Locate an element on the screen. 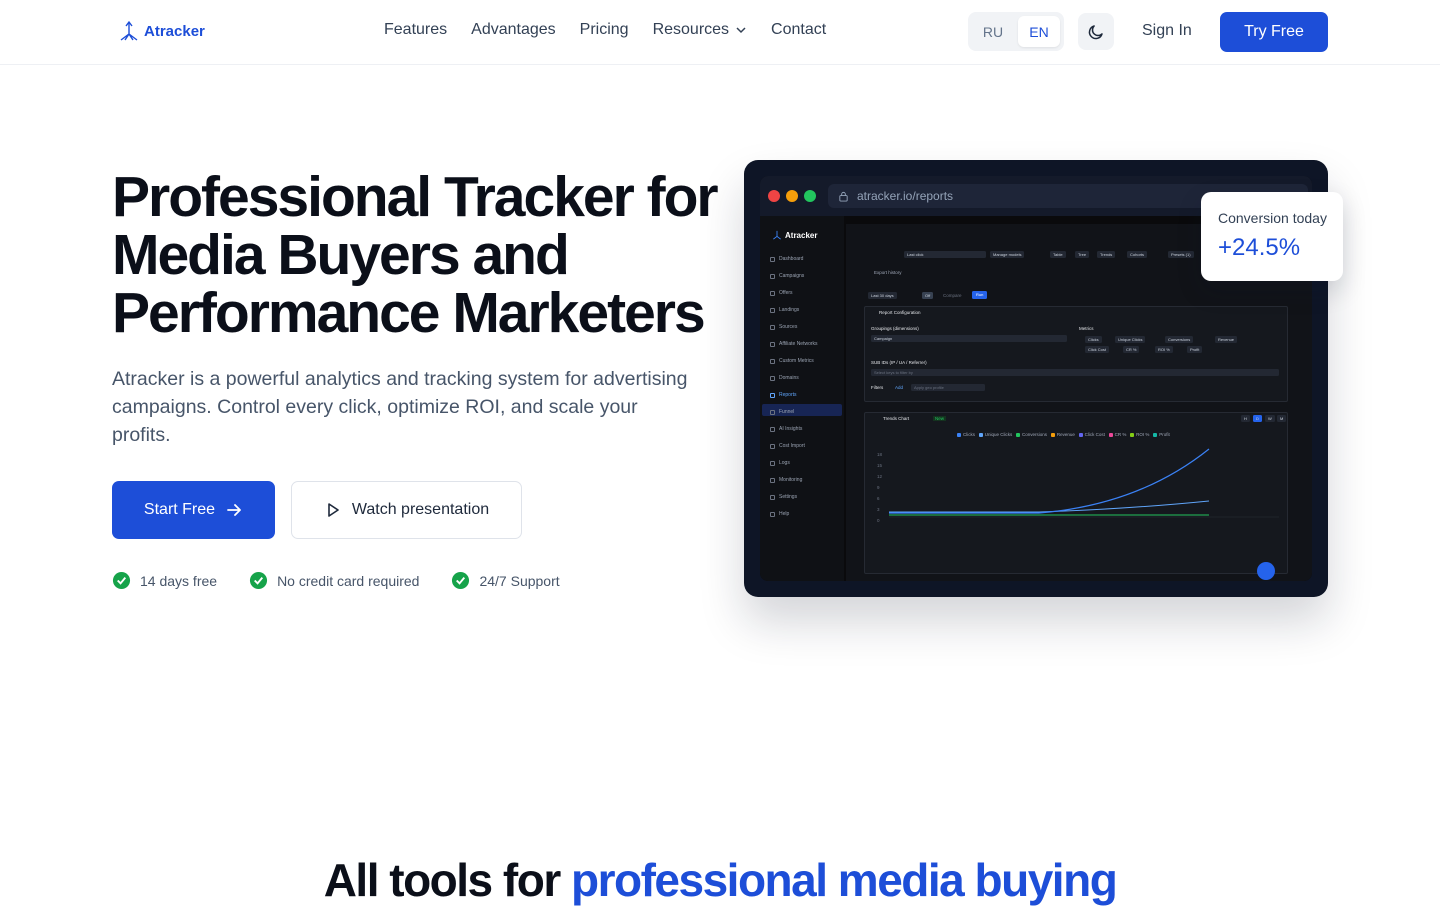 This screenshot has width=1440, height=907. theme-toggle-button is located at coordinates (1096, 31).